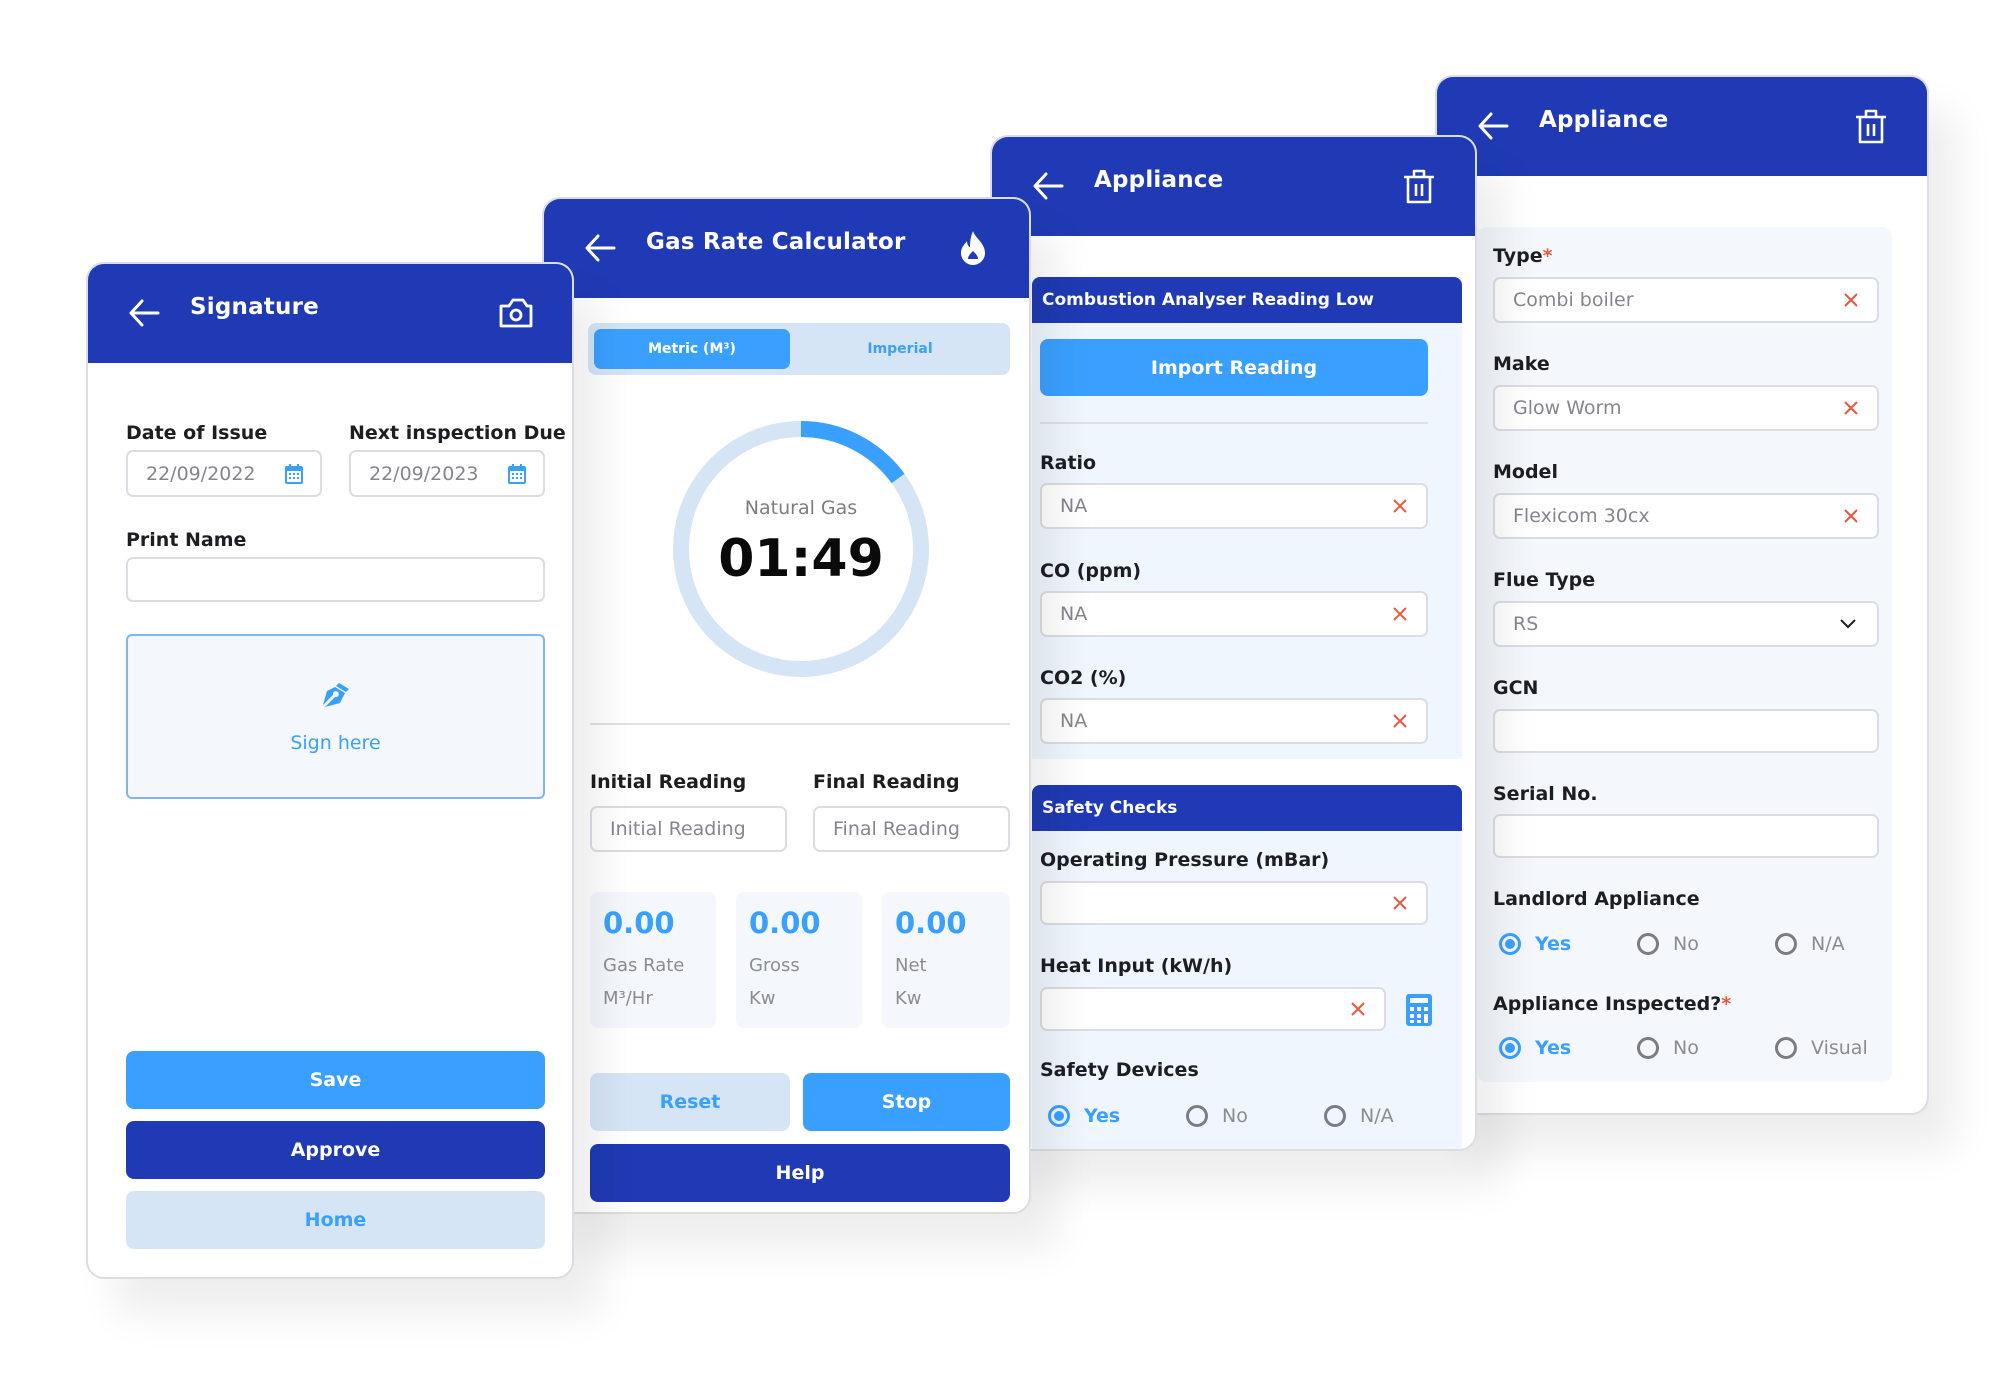 The width and height of the screenshot is (2000, 1375). What do you see at coordinates (1567, 408) in the screenshot?
I see `make-value: Glow Worm` at bounding box center [1567, 408].